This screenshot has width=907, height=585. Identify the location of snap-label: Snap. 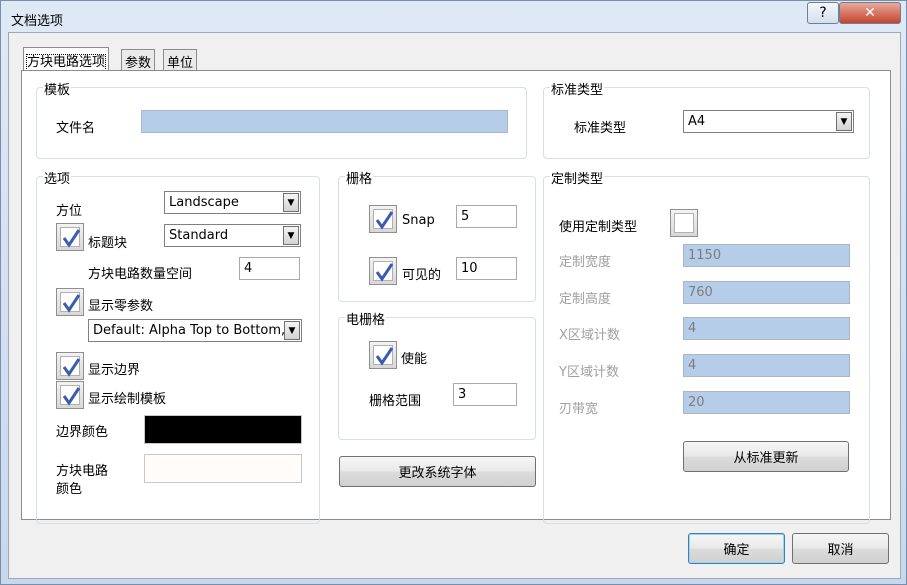
(418, 220).